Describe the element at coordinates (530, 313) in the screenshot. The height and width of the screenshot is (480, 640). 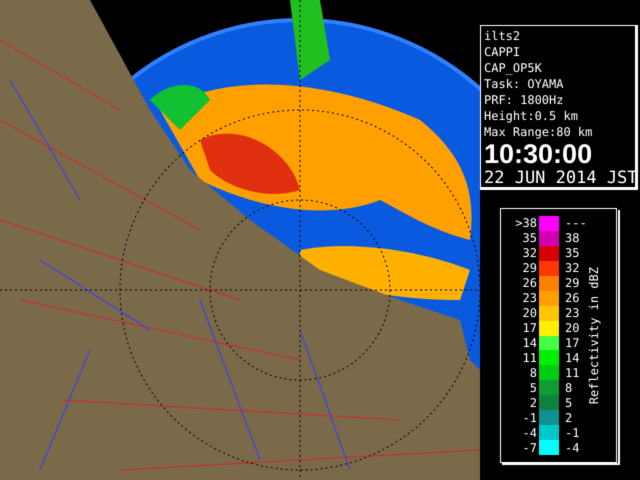
I see `legend-low-value: 20` at that location.